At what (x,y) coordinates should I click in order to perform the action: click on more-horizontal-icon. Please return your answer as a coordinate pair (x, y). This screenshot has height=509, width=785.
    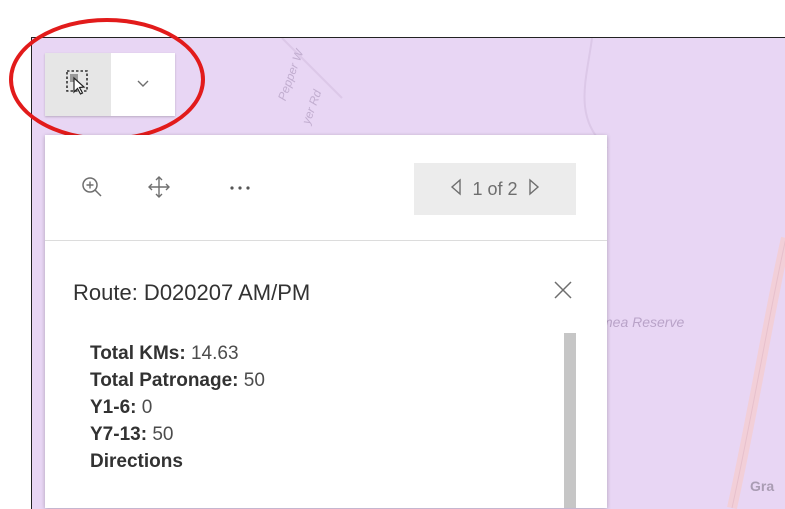
    Looking at the image, I should click on (240, 189).